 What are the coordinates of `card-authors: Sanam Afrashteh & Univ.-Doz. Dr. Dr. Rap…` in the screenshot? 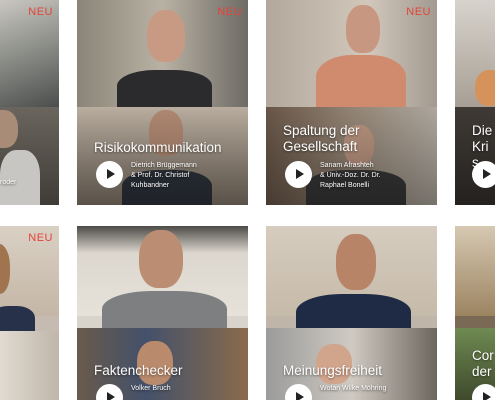 It's located at (367, 176).